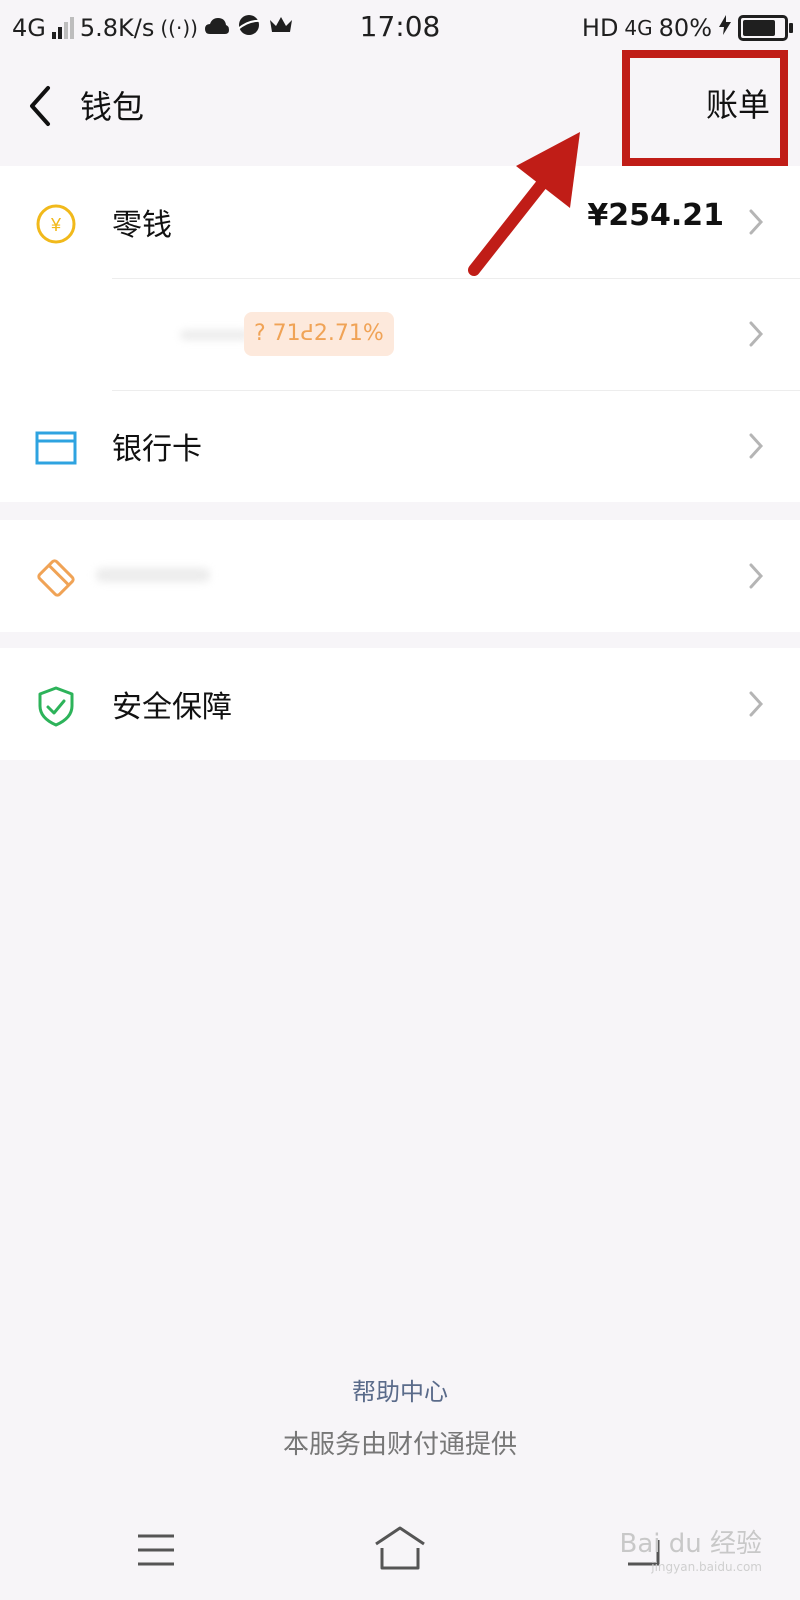  I want to click on battery-icon, so click(765, 28).